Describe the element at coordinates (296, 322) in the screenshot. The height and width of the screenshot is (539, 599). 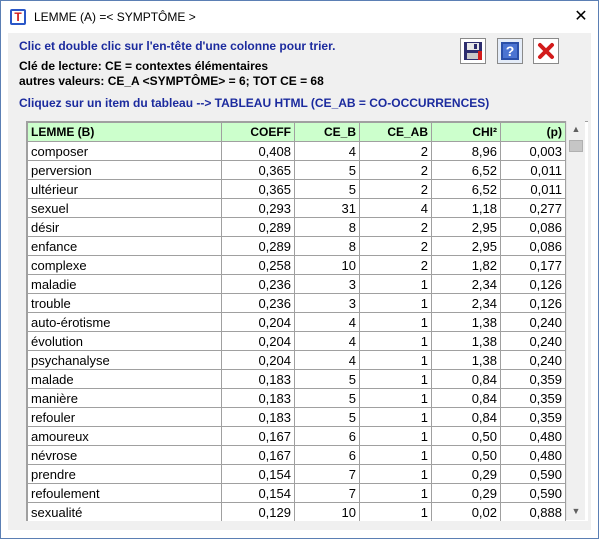
I see `table-row: auto-érotisme 0,204 4 1 1,38 0,240` at that location.